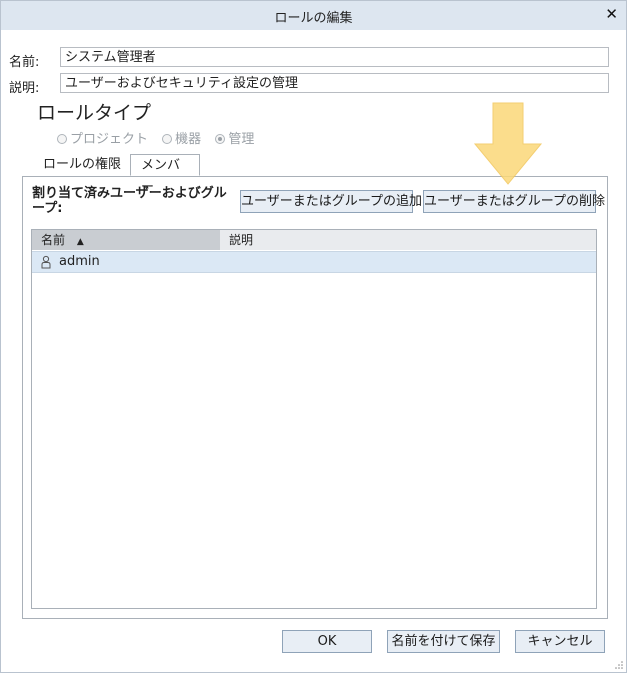  What do you see at coordinates (79, 261) in the screenshot?
I see `row-name: admin` at bounding box center [79, 261].